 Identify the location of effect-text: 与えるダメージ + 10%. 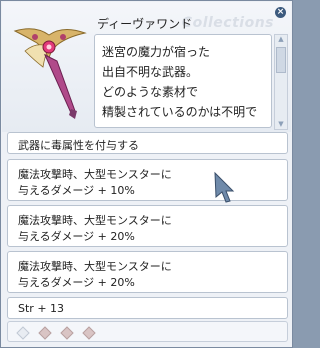
(76, 190).